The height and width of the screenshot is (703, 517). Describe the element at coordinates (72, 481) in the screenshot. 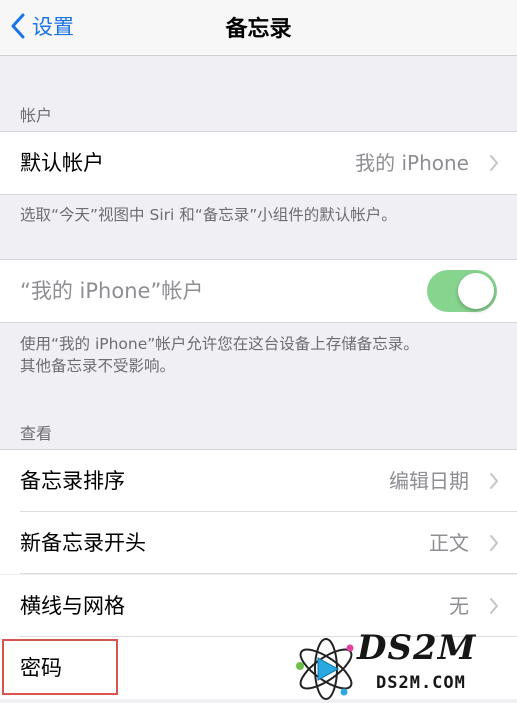

I see `list-item-label: 备忘录排序` at that location.